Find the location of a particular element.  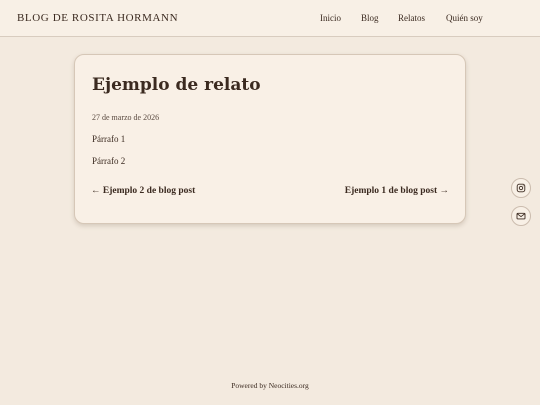

mail-button is located at coordinates (521, 216).